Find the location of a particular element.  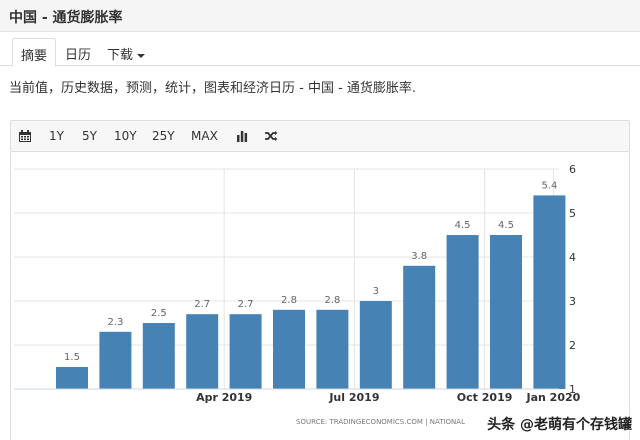

watermark: 头条 @老萌有个存钱罐 is located at coordinates (559, 425).